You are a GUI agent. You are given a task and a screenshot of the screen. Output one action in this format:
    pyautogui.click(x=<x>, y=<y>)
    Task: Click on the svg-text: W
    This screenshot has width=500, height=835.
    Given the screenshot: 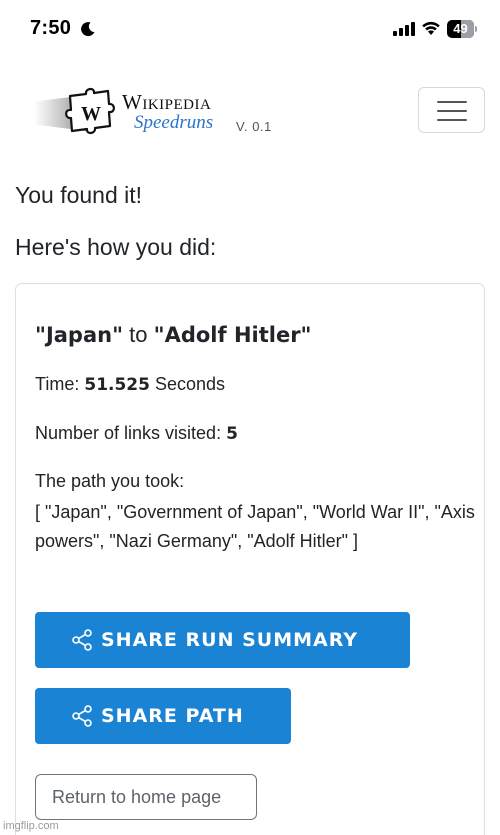 What is the action you would take?
    pyautogui.click(x=91, y=114)
    